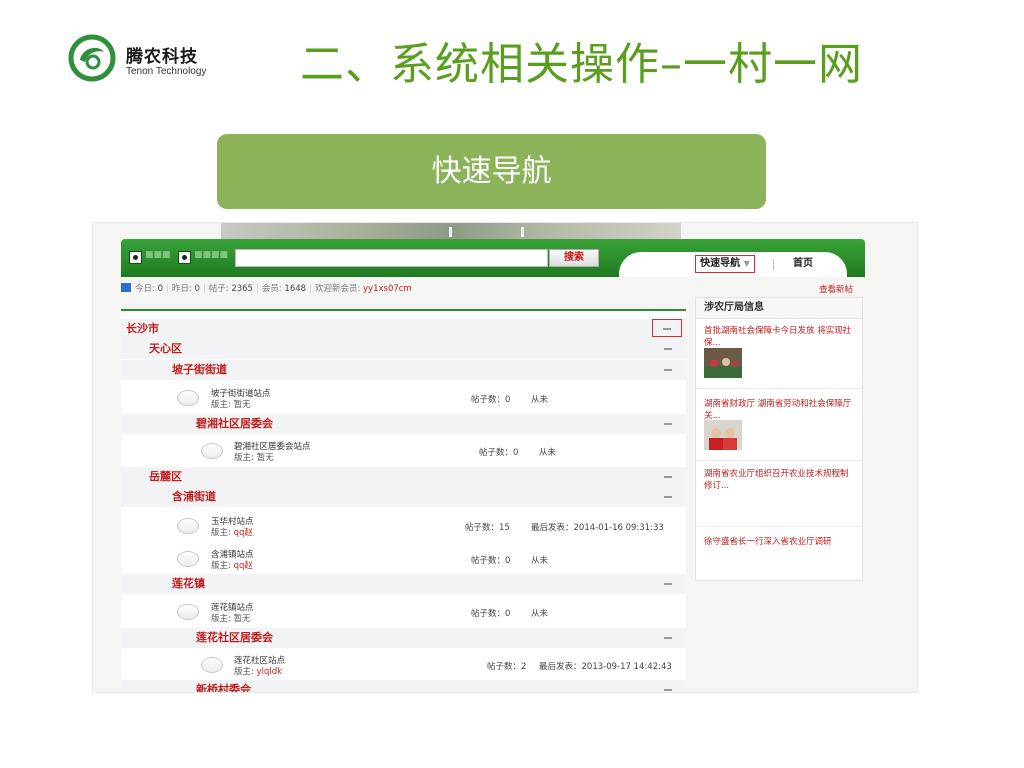 This screenshot has height=768, width=1024. Describe the element at coordinates (158, 255) in the screenshot. I see `radio-label-faint: ■■■` at that location.